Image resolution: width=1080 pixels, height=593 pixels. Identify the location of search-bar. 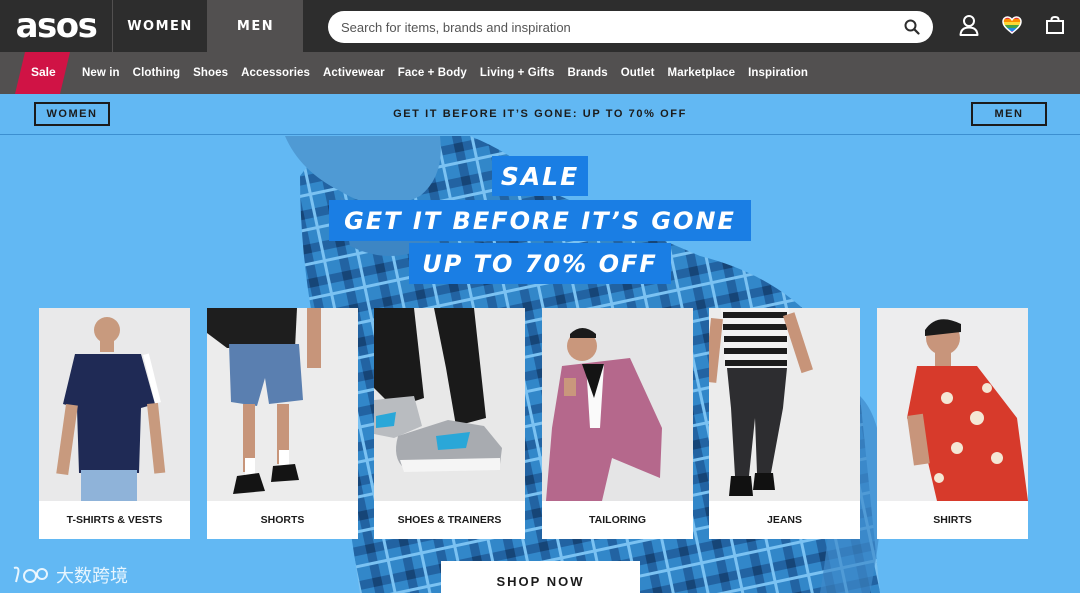
(630, 27).